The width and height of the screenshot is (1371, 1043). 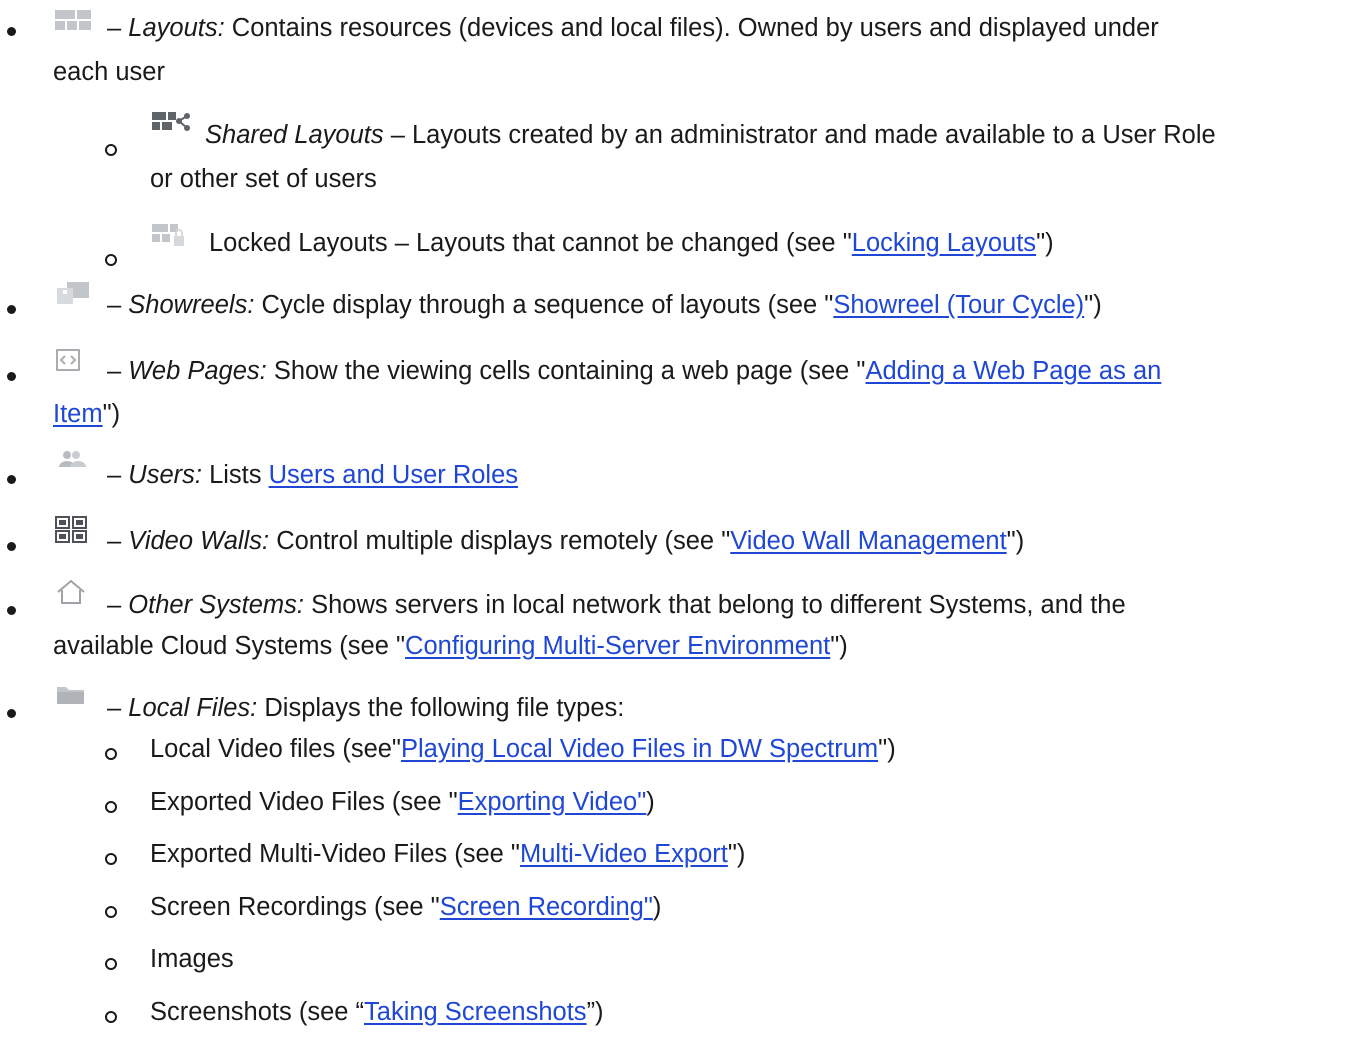 What do you see at coordinates (304, 802) in the screenshot?
I see `description: Exported Video Files (see "` at bounding box center [304, 802].